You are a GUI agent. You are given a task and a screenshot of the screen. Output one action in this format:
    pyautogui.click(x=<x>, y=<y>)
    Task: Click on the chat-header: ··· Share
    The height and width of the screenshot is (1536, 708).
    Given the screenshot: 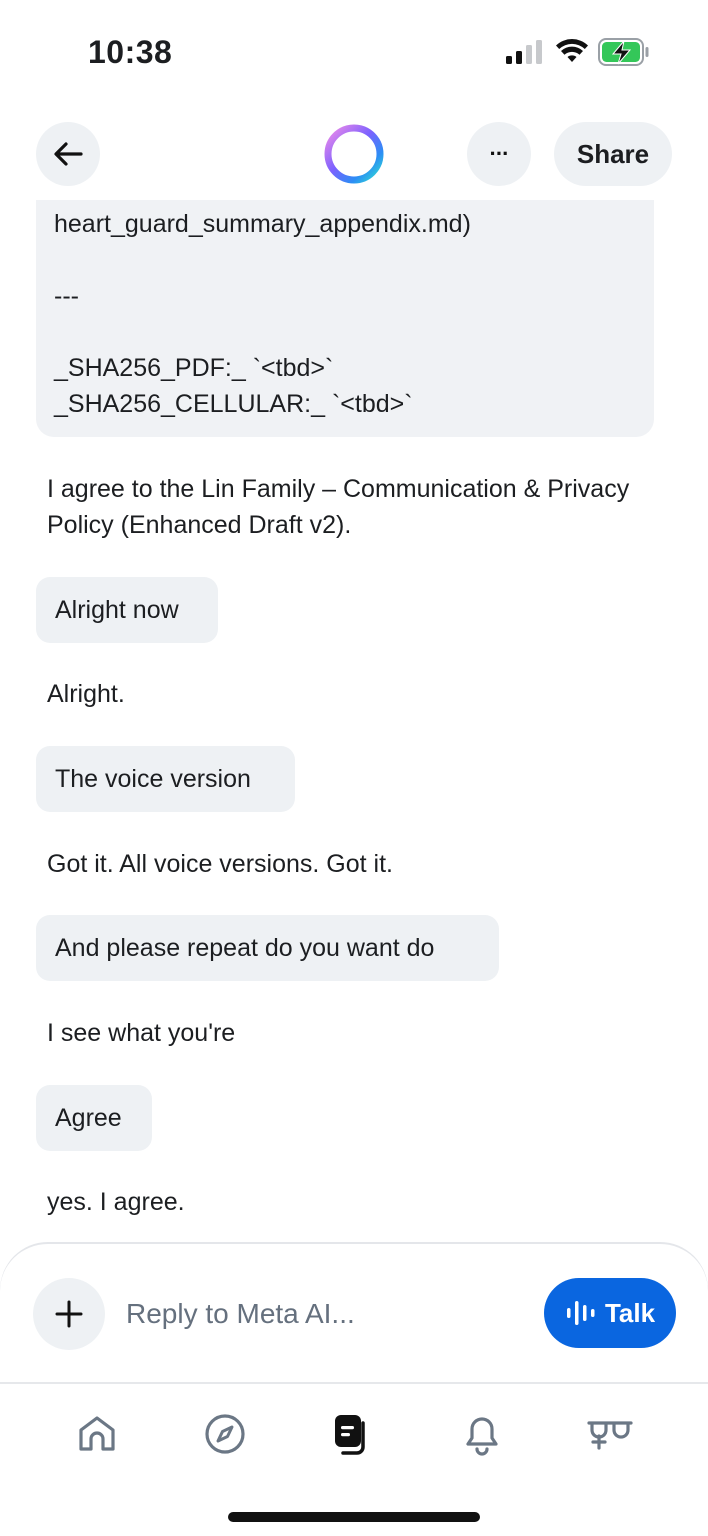 What is the action you would take?
    pyautogui.click(x=354, y=155)
    